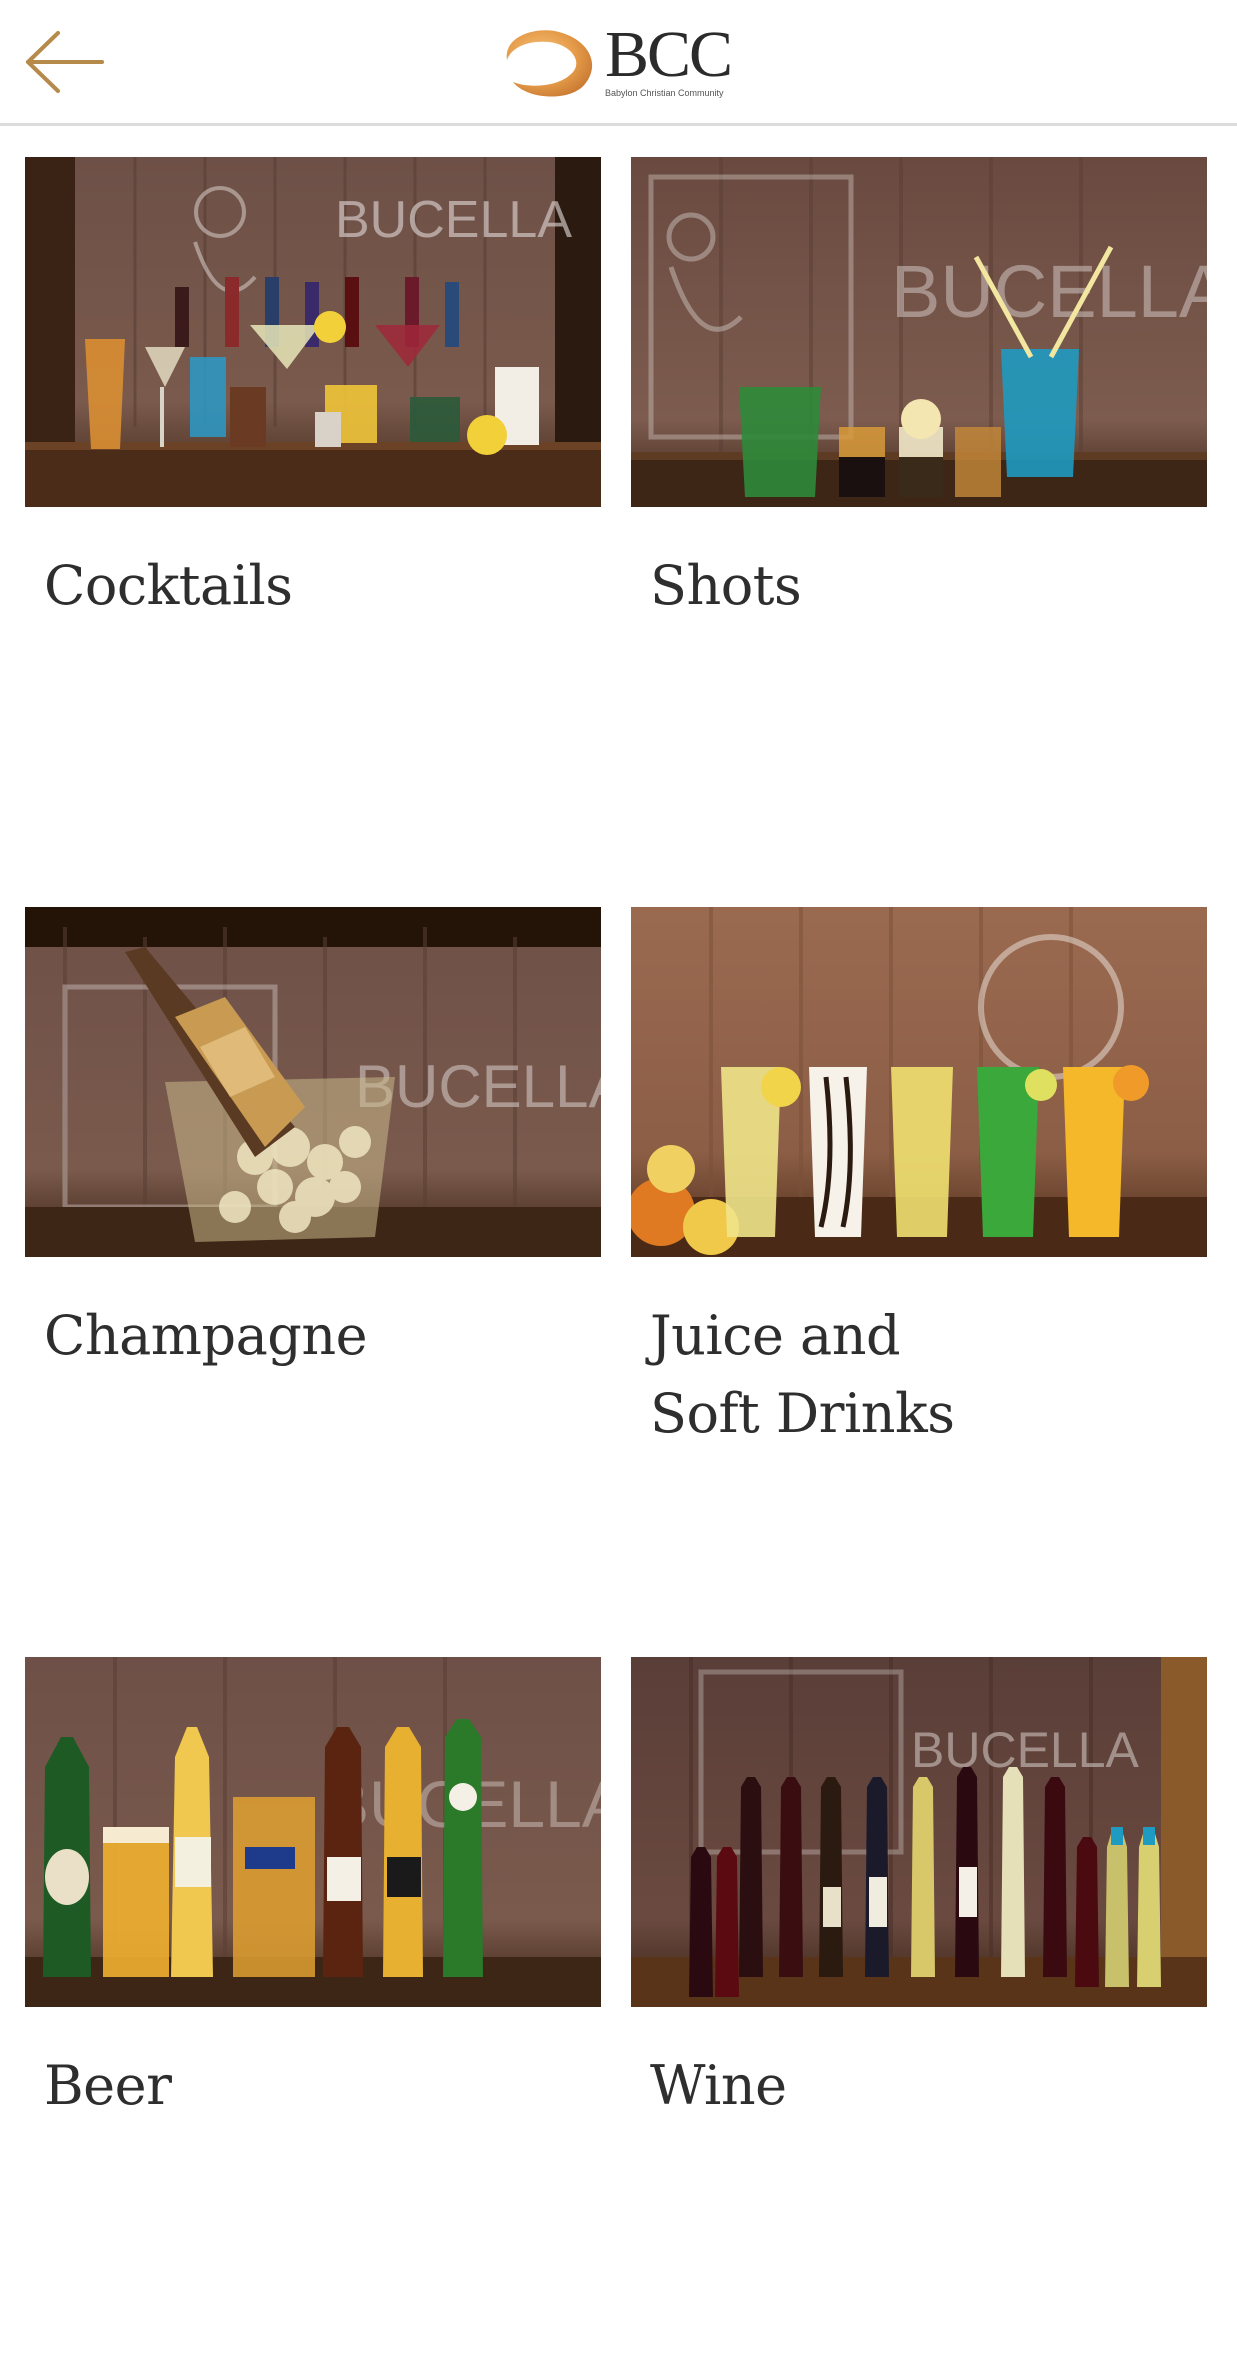 This screenshot has width=1237, height=2357. I want to click on back-button, so click(65, 62).